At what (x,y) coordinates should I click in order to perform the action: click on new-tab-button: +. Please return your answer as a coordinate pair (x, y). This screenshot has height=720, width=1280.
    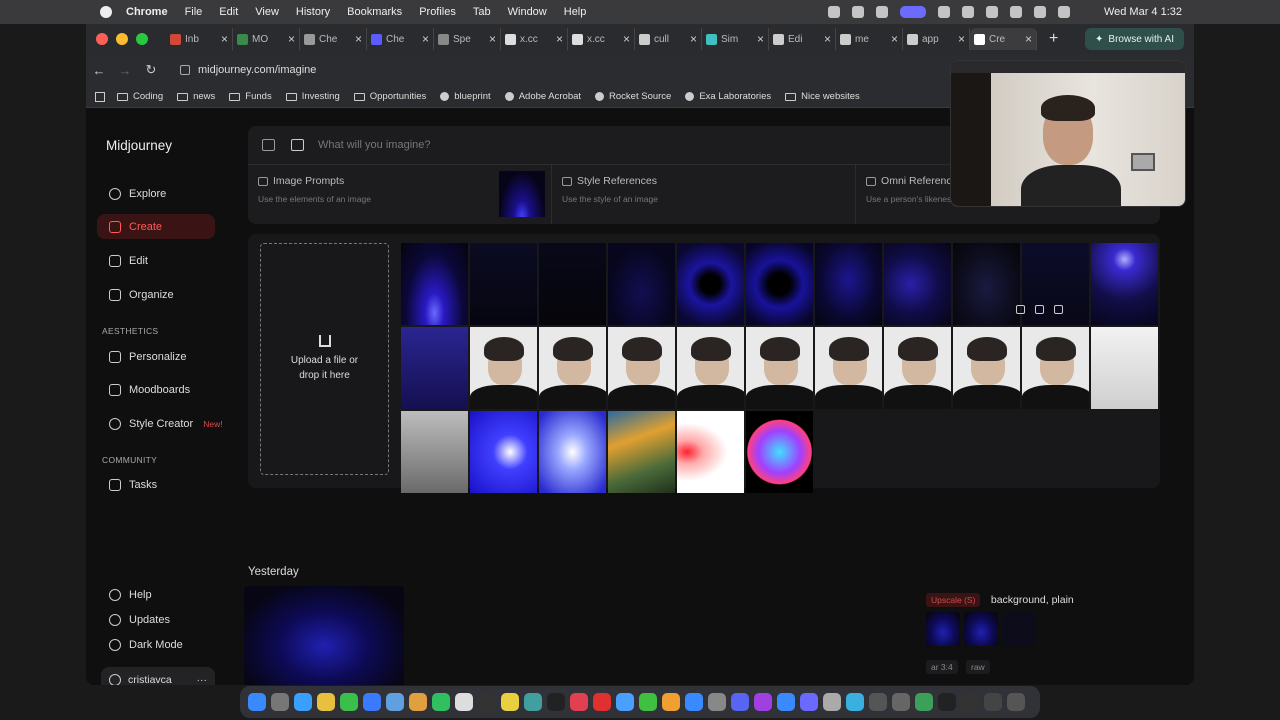
    Looking at the image, I should click on (1053, 39).